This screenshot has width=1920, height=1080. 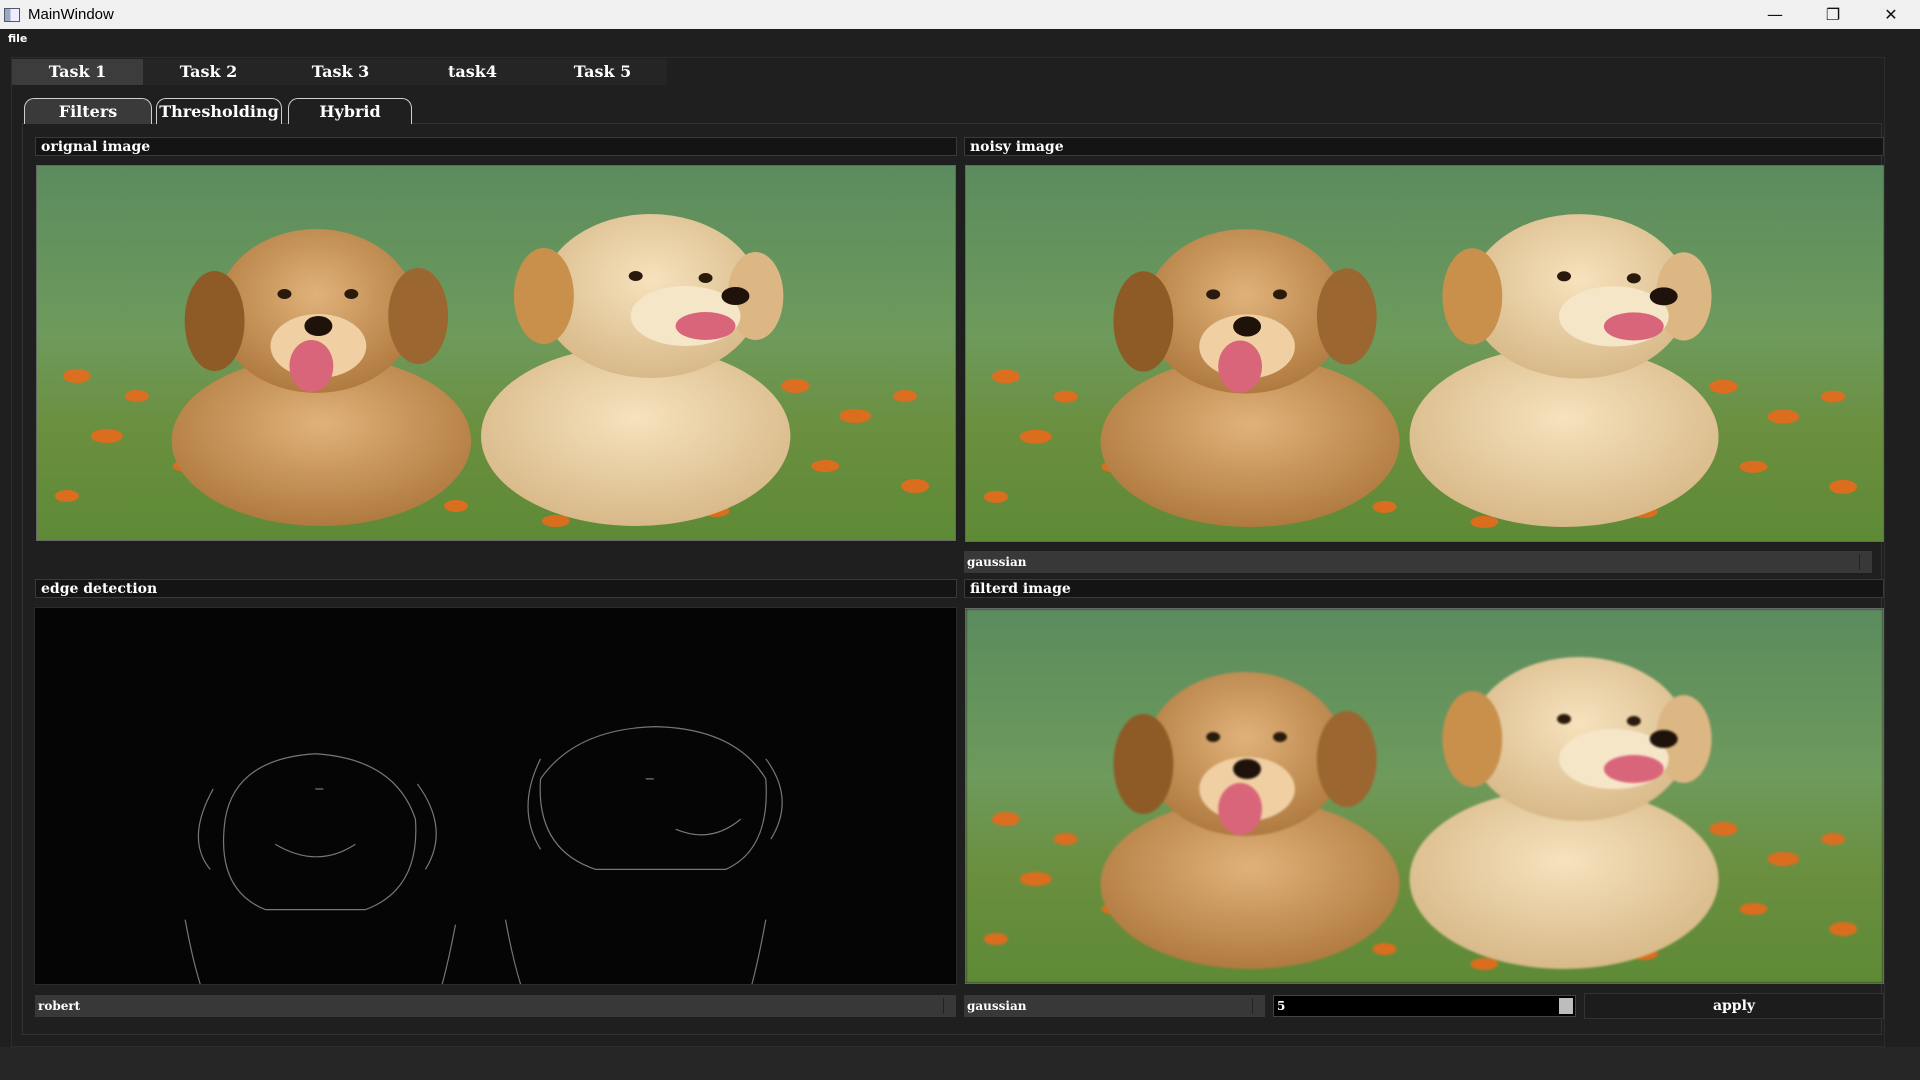 I want to click on edge-method-dropdown: robert, so click(x=495, y=1006).